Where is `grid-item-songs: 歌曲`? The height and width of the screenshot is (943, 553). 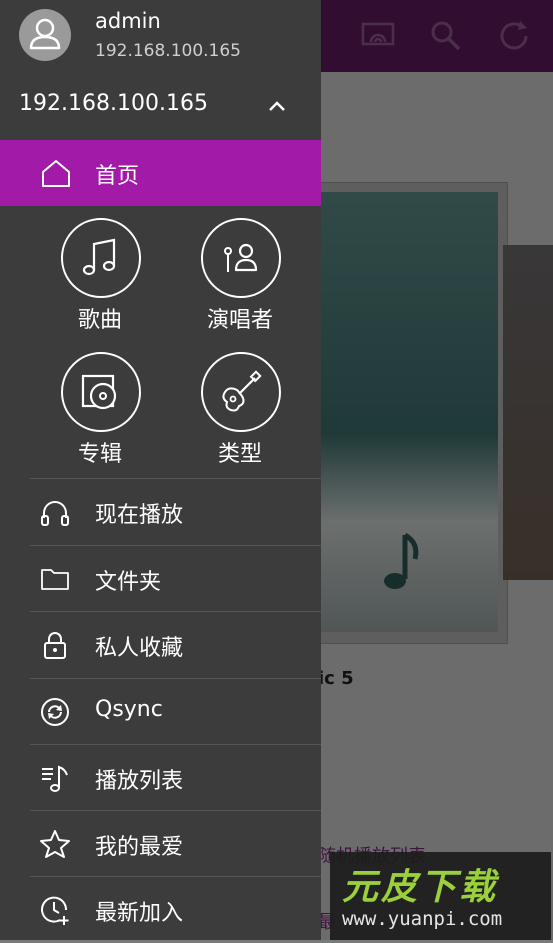 grid-item-songs: 歌曲 is located at coordinates (100, 278).